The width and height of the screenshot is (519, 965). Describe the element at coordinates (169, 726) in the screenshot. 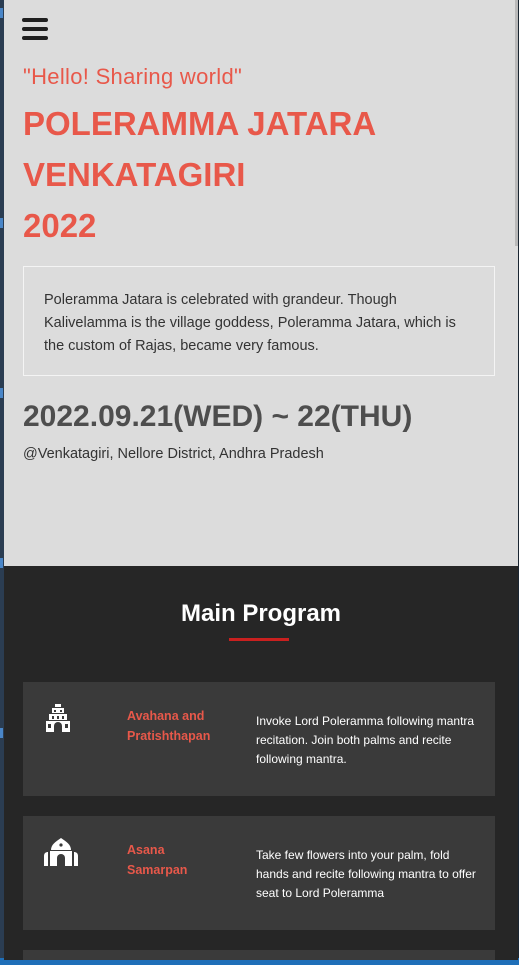

I see `program-name: Avahana and Pratishthapan` at that location.